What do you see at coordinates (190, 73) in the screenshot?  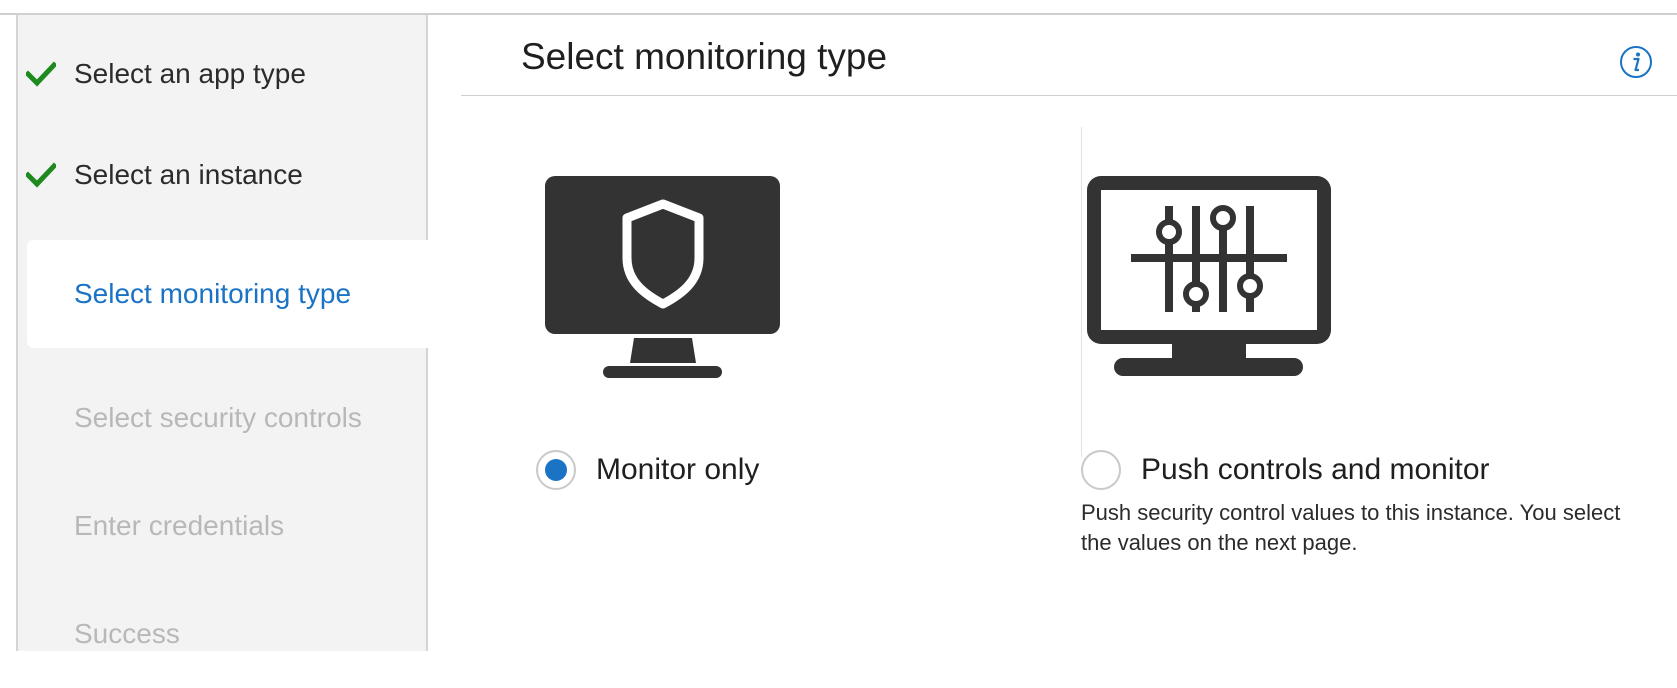 I see `step-label: Select an app type` at bounding box center [190, 73].